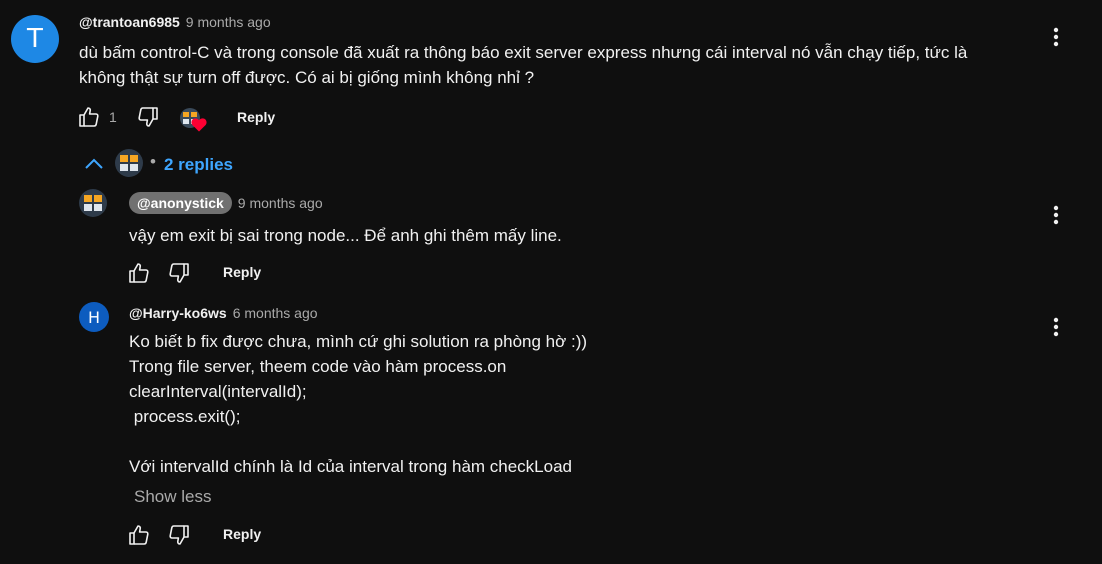  Describe the element at coordinates (113, 117) in the screenshot. I see `like-count: 1` at that location.